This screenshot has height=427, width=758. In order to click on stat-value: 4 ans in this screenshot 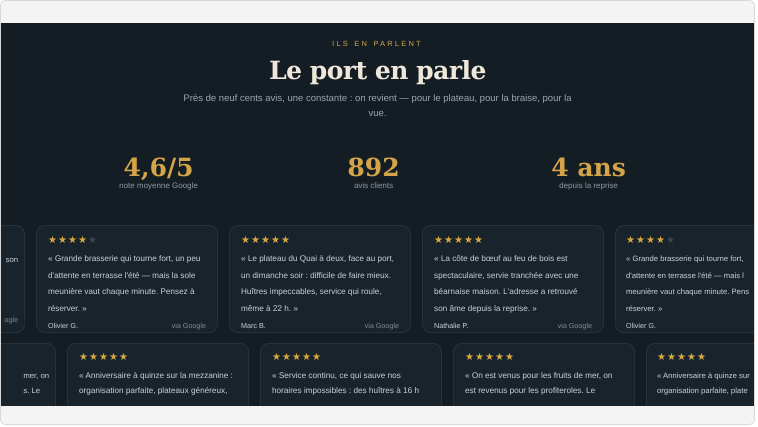, I will do `click(588, 168)`.